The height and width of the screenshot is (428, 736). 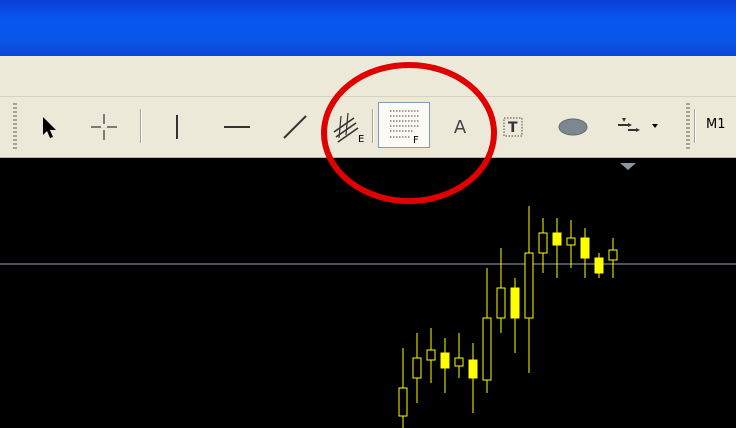 I want to click on text-label-button: T, so click(x=514, y=127).